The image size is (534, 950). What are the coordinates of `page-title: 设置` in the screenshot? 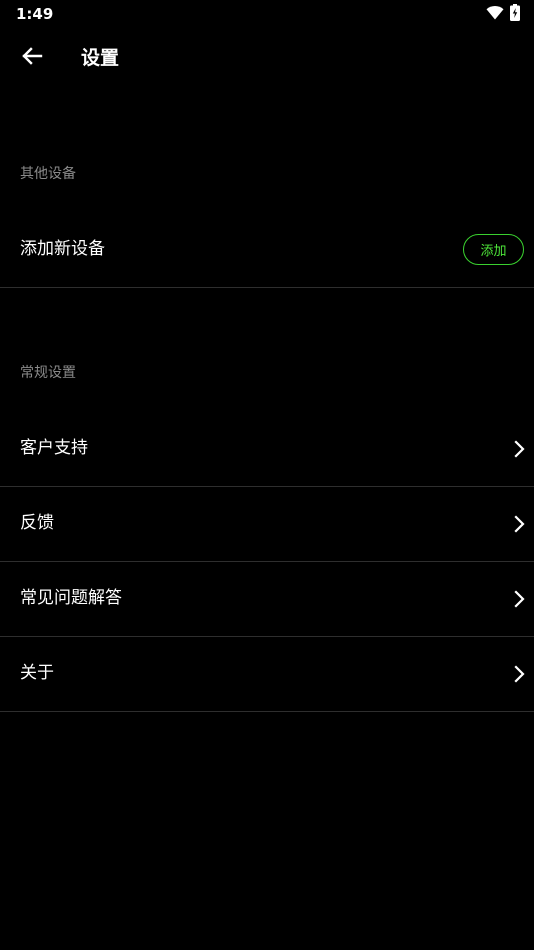 It's located at (100, 58).